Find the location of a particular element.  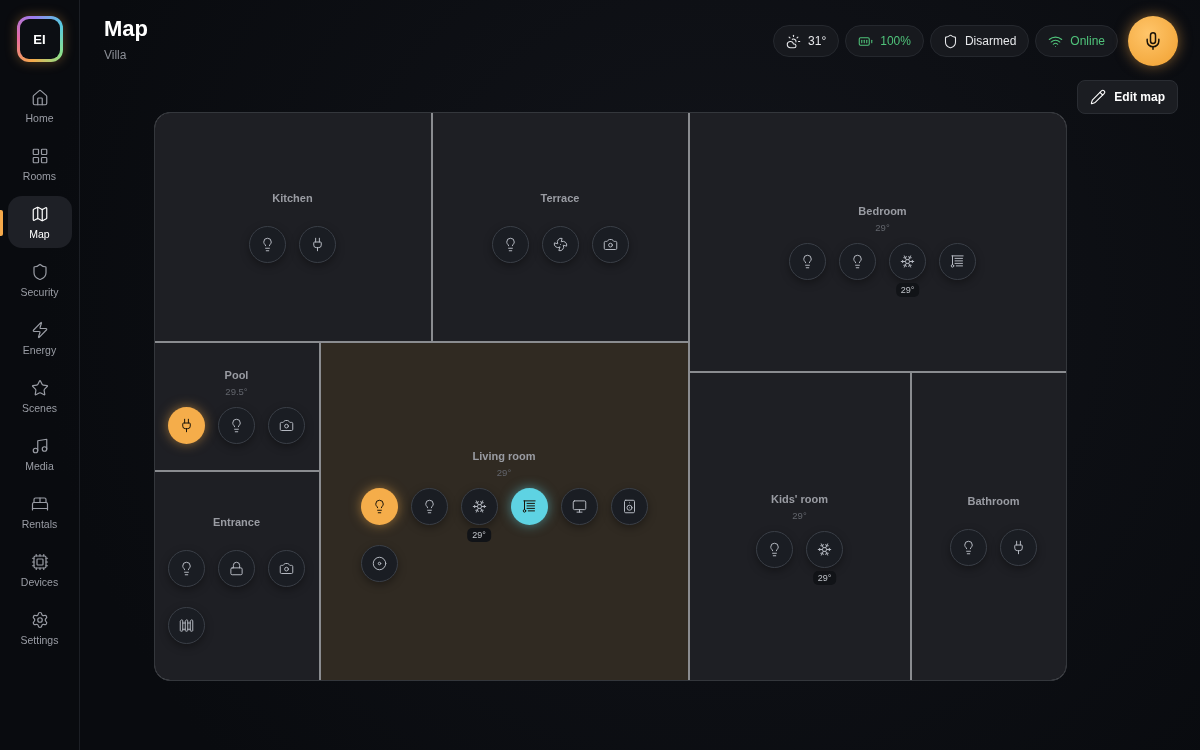

music-icon is located at coordinates (39, 445).